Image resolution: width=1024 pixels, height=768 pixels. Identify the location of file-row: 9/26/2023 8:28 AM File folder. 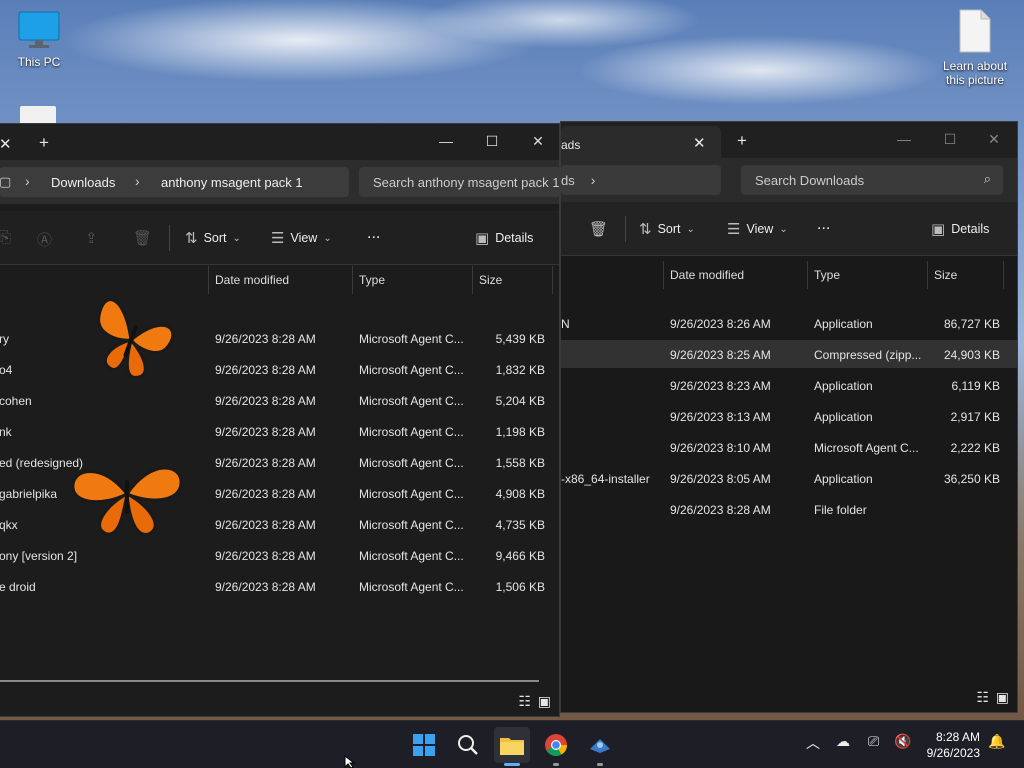
(789, 509).